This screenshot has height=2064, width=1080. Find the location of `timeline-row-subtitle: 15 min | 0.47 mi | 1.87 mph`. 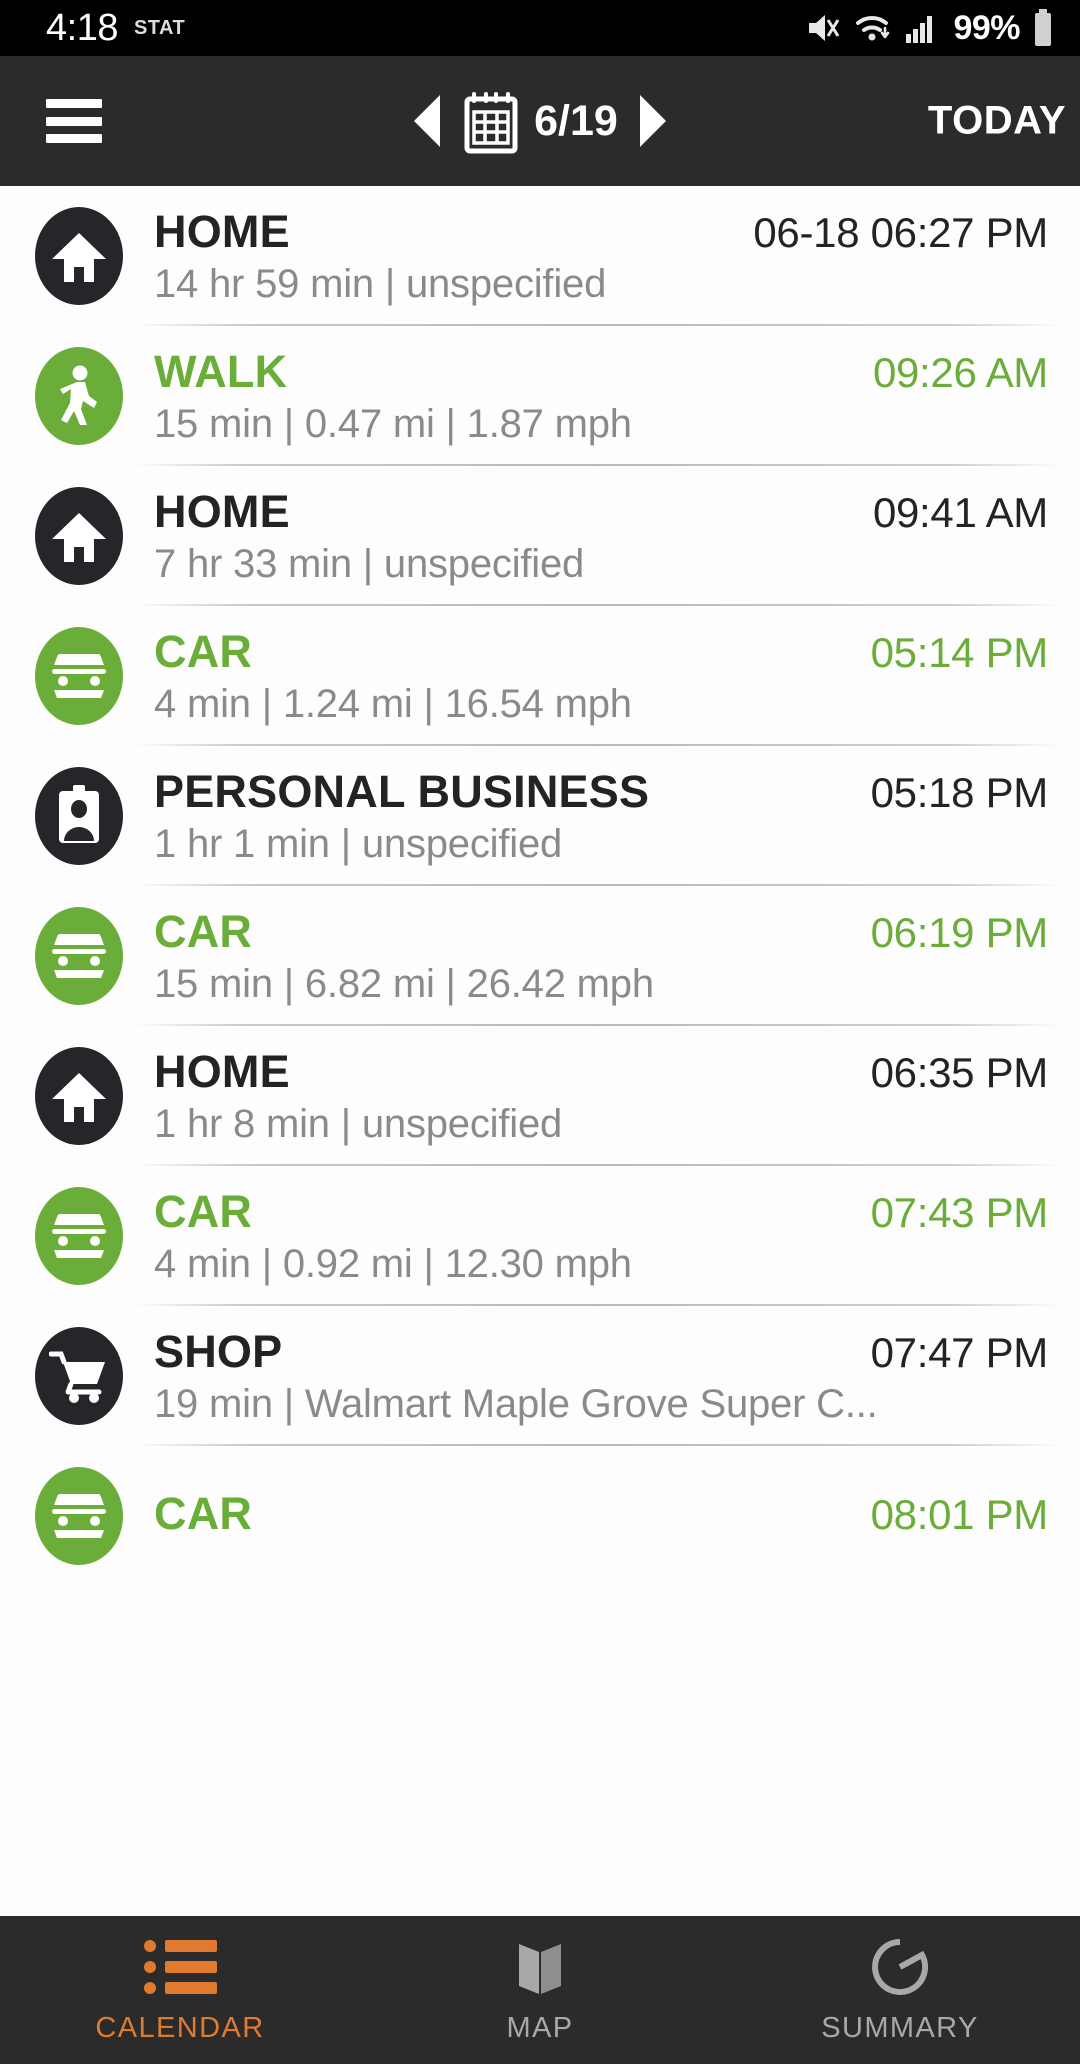

timeline-row-subtitle: 15 min | 0.47 mi | 1.87 mph is located at coordinates (393, 423).